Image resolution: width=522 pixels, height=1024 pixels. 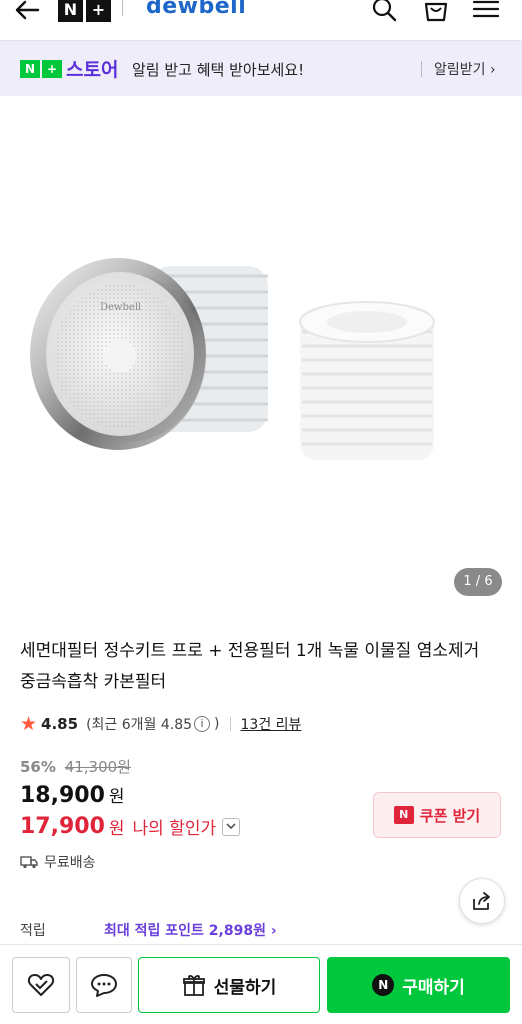 I want to click on share-button, so click(x=482, y=901).